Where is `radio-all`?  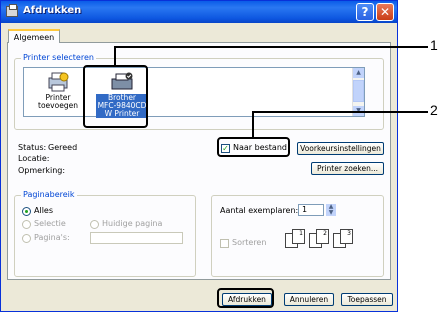 radio-all is located at coordinates (26, 211).